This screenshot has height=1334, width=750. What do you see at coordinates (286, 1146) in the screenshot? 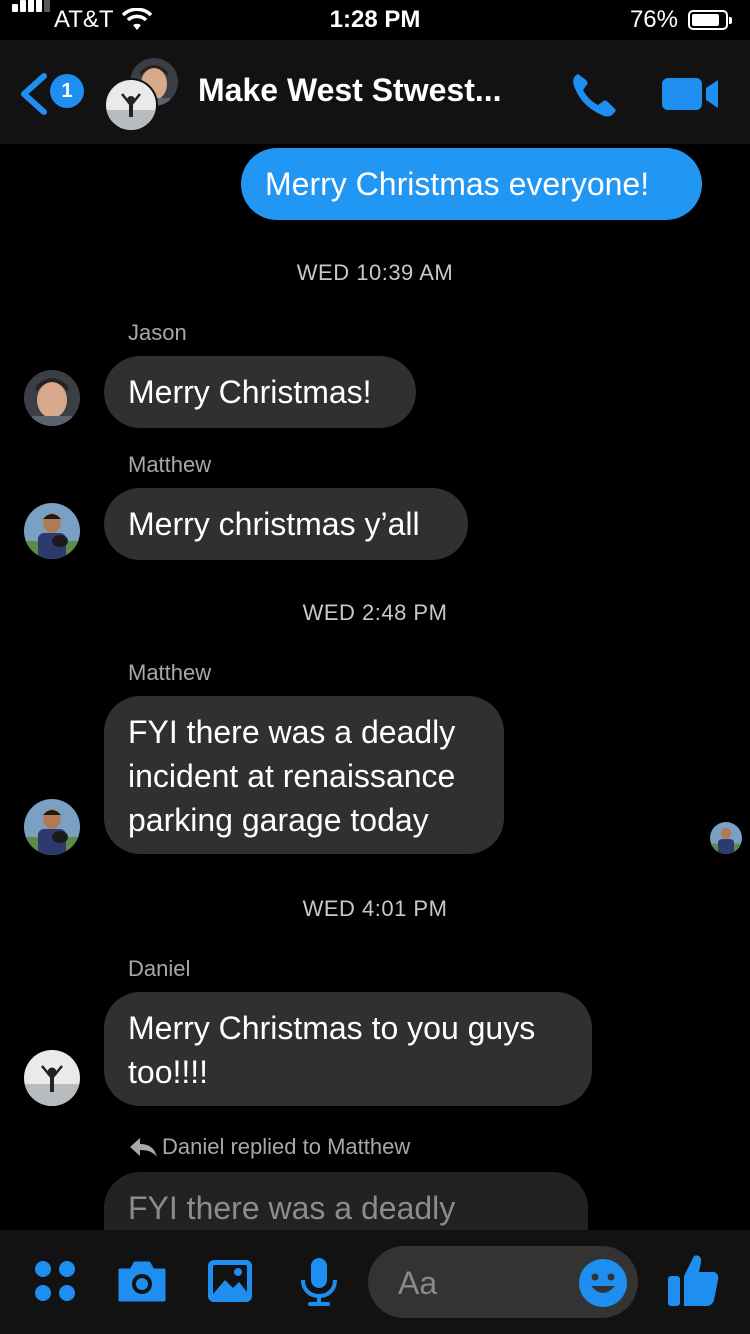
I see `reply-label: Daniel replied to Matthew` at bounding box center [286, 1146].